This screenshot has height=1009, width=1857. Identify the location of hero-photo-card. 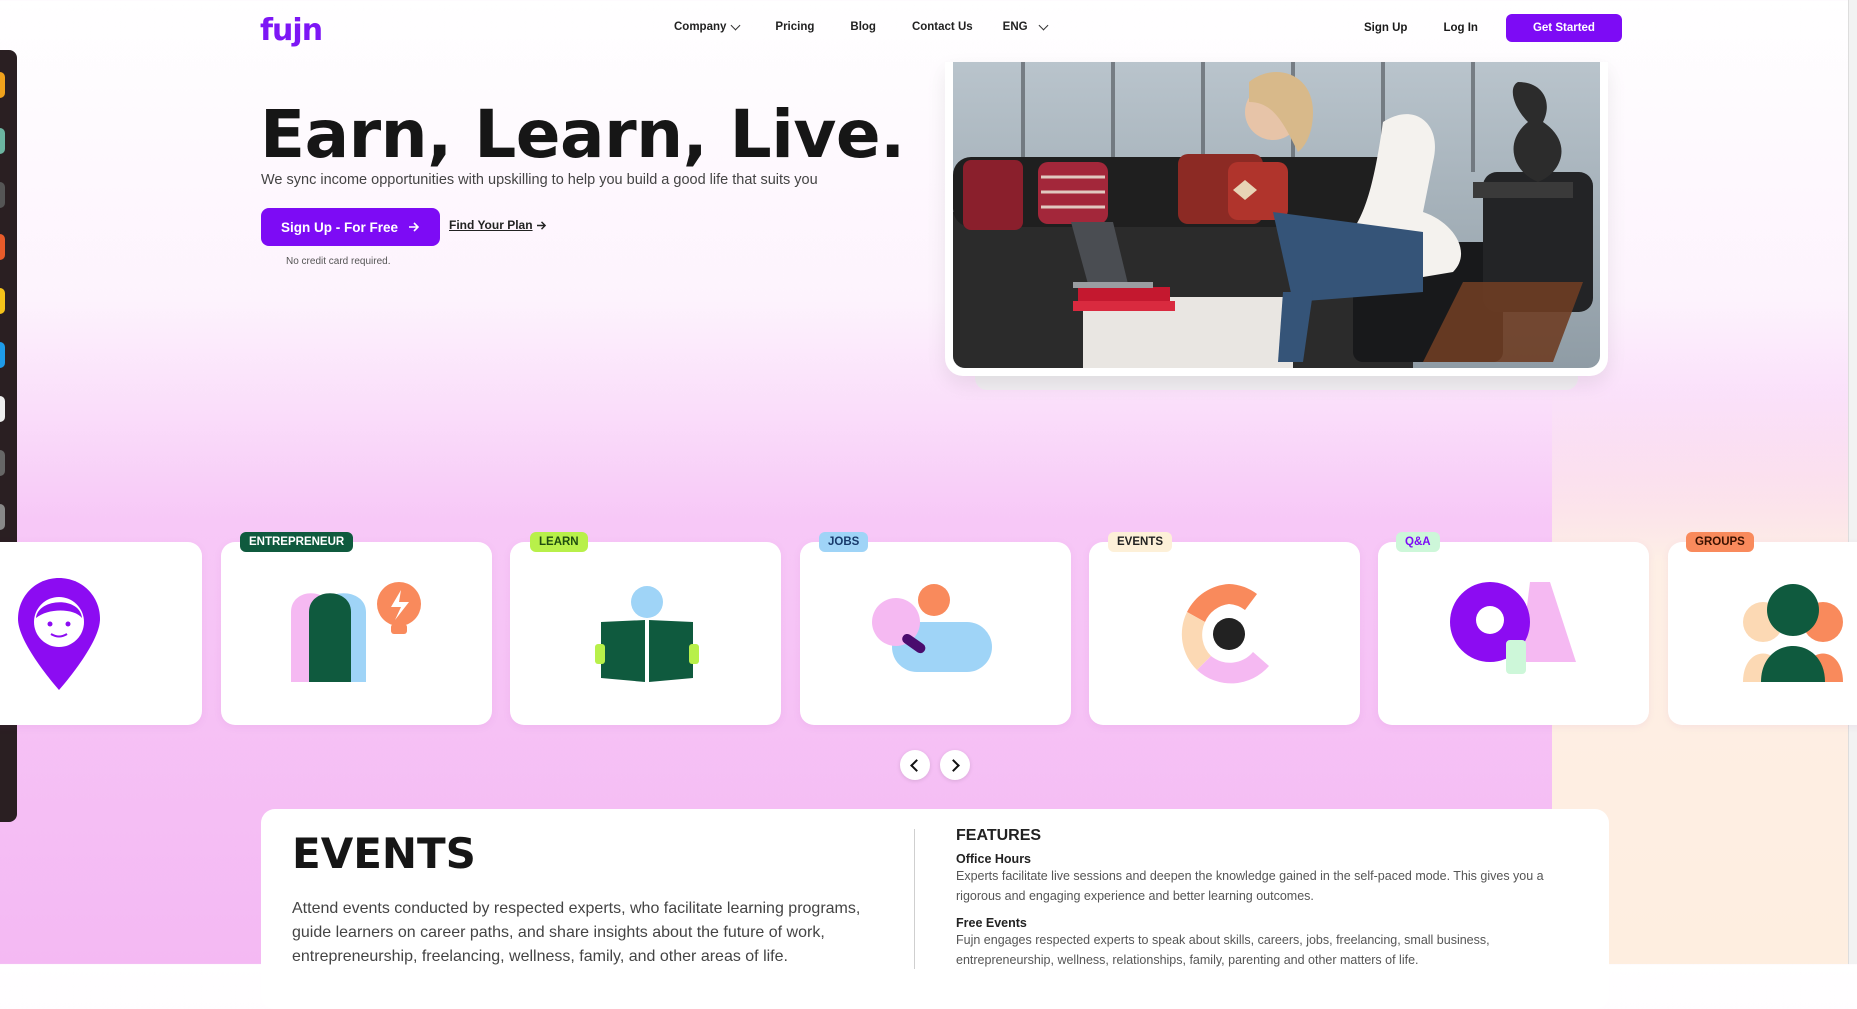
(1276, 219).